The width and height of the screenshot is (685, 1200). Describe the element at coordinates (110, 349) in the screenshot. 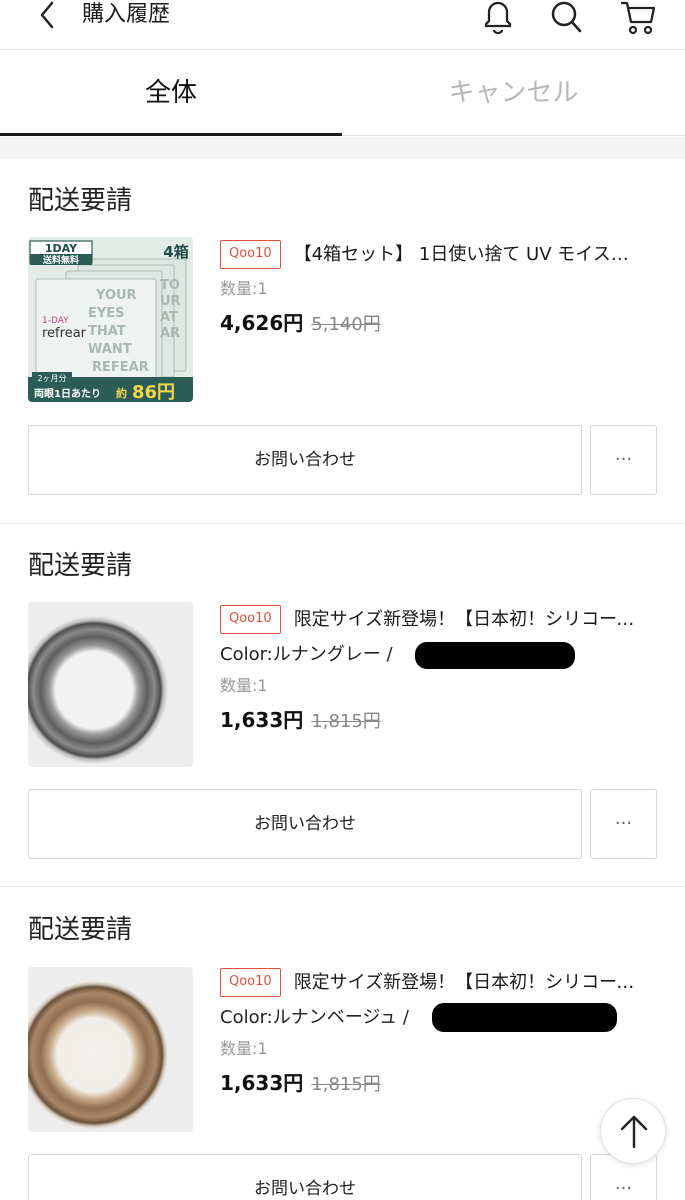

I see `svg-text: WANT` at that location.